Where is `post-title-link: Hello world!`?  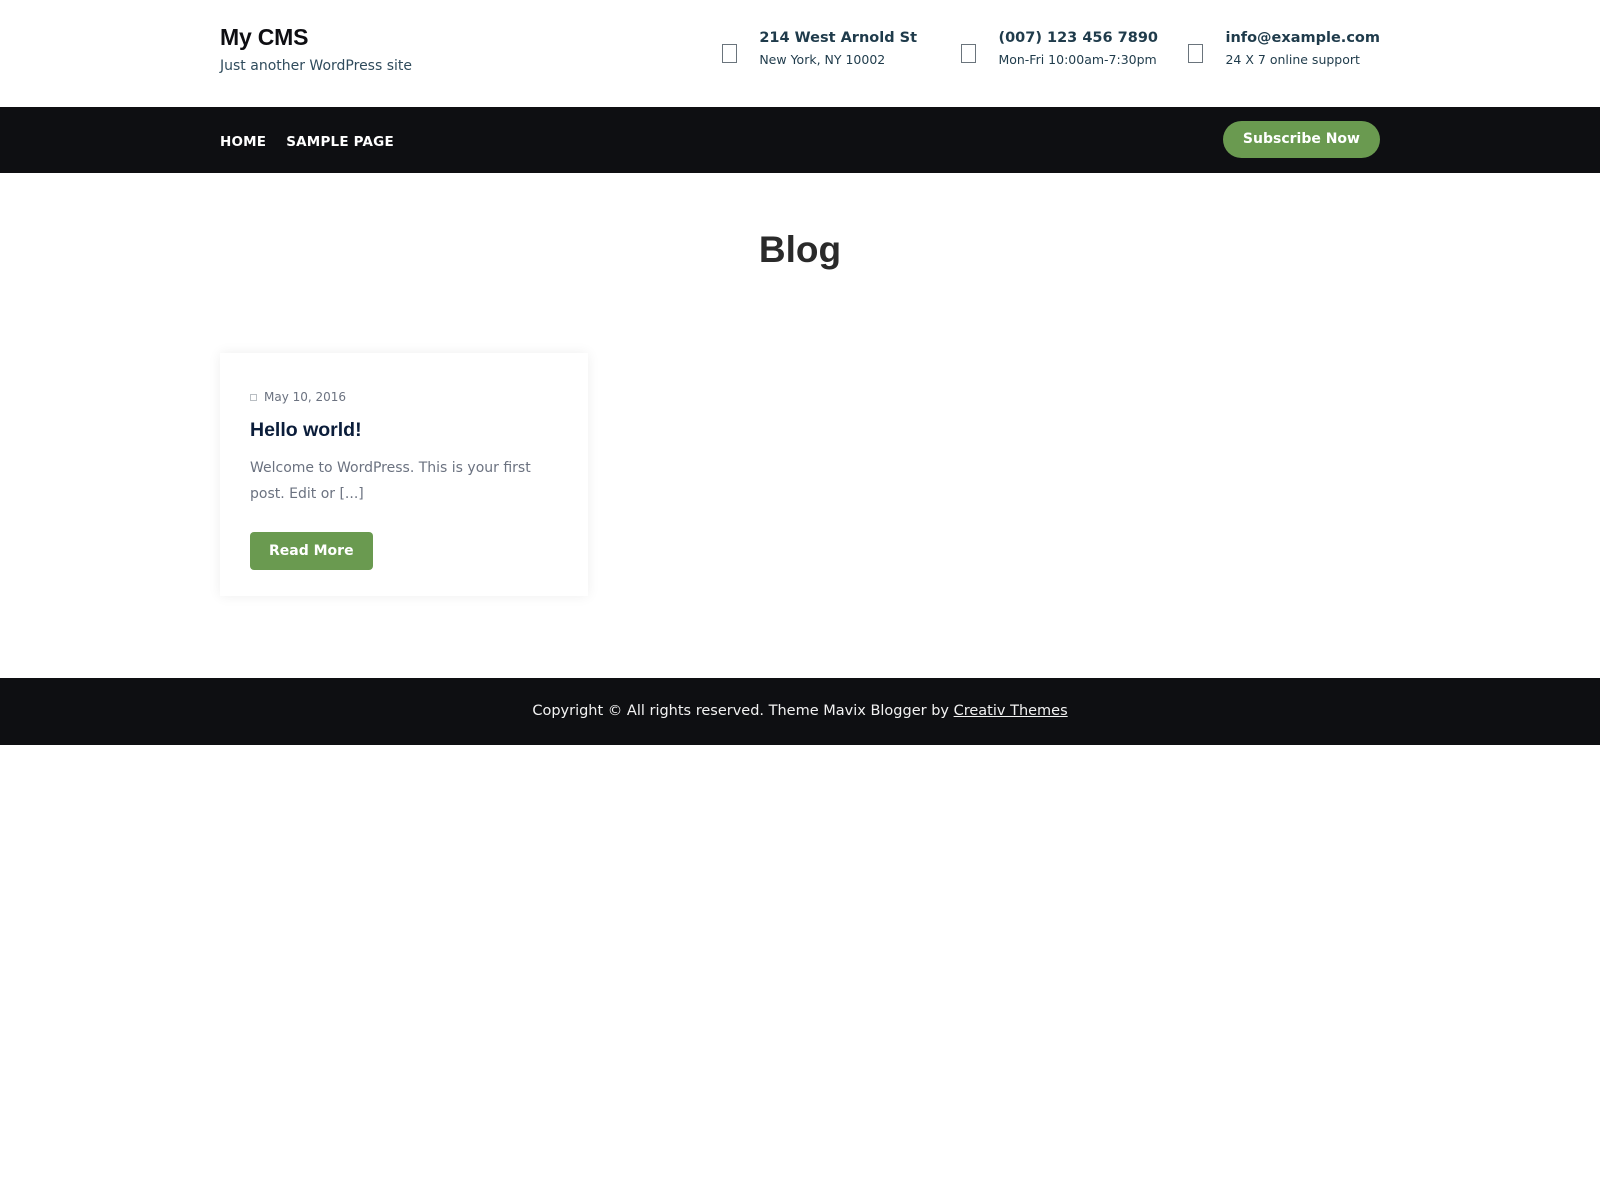
post-title-link: Hello world! is located at coordinates (404, 430).